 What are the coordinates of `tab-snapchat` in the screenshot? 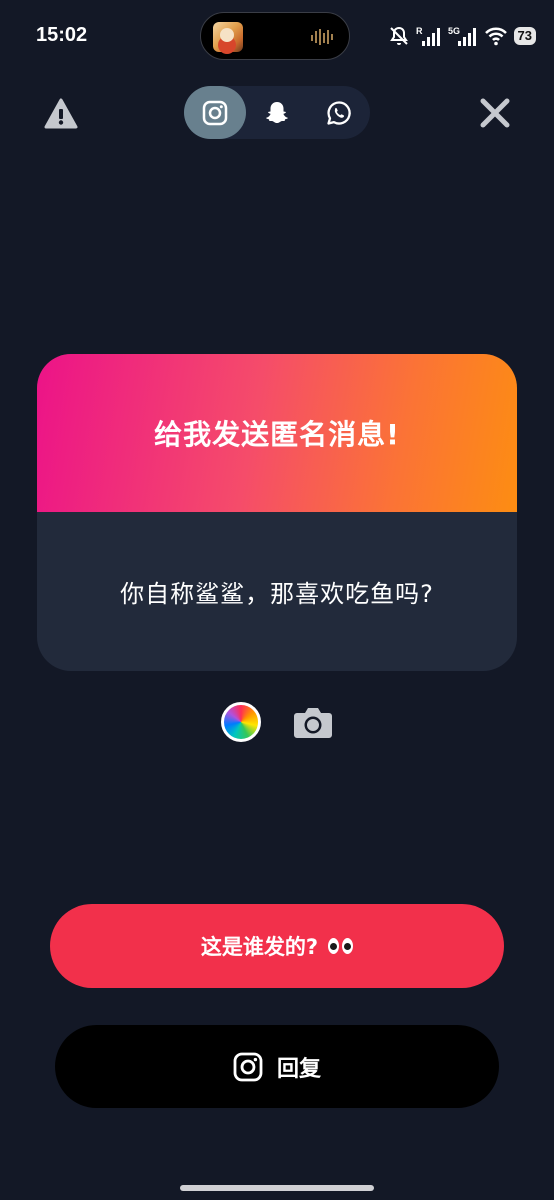 It's located at (277, 112).